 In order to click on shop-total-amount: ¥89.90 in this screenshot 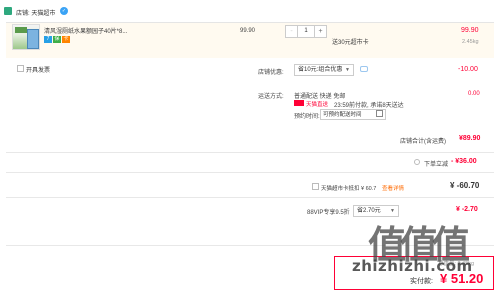, I will do `click(470, 138)`.